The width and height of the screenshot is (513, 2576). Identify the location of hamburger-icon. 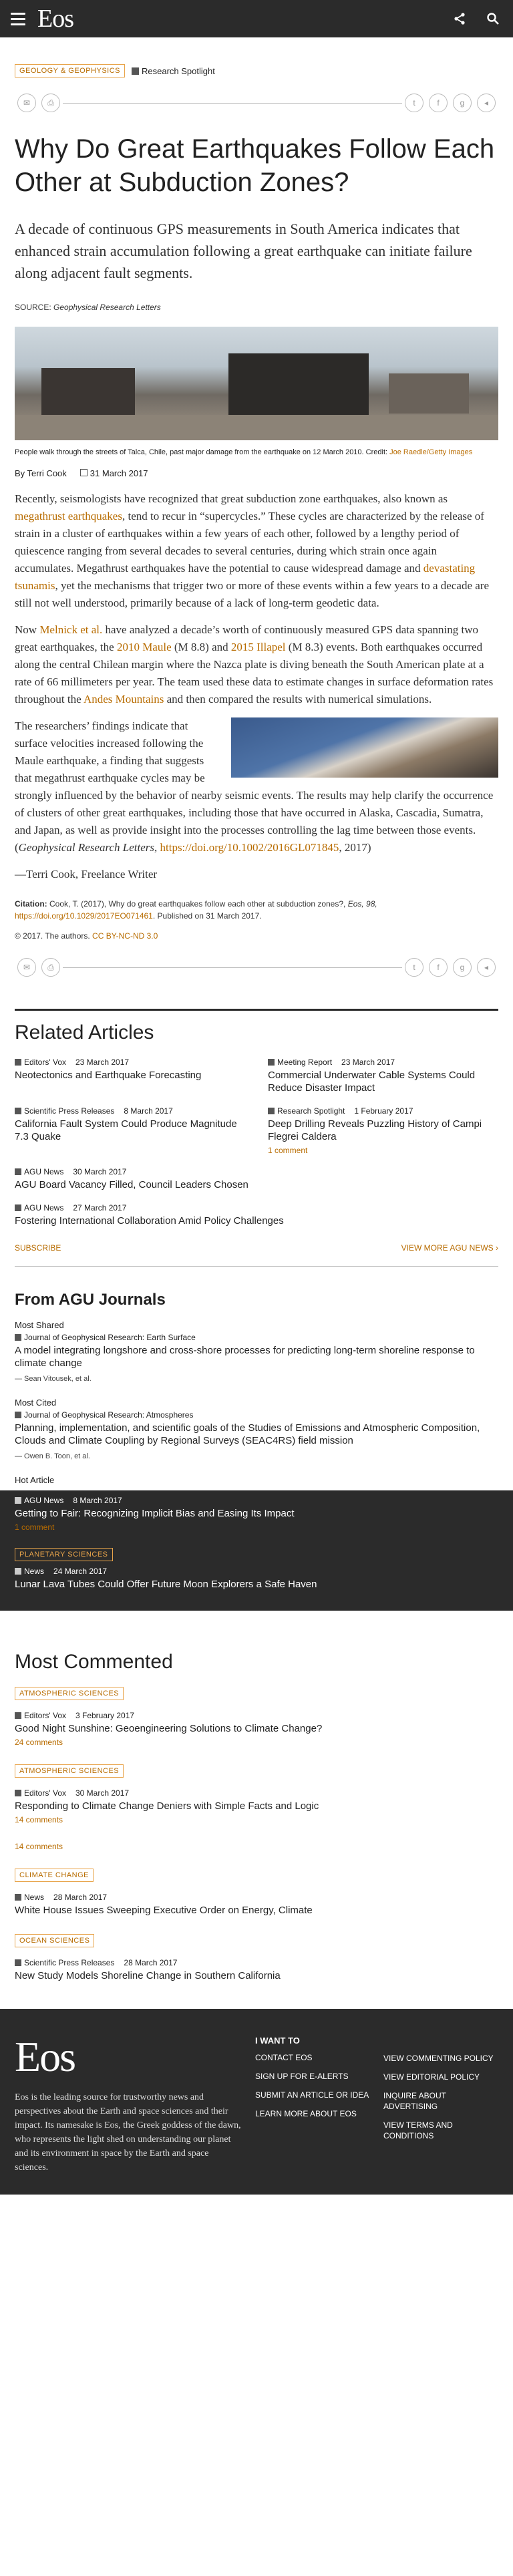
(18, 18).